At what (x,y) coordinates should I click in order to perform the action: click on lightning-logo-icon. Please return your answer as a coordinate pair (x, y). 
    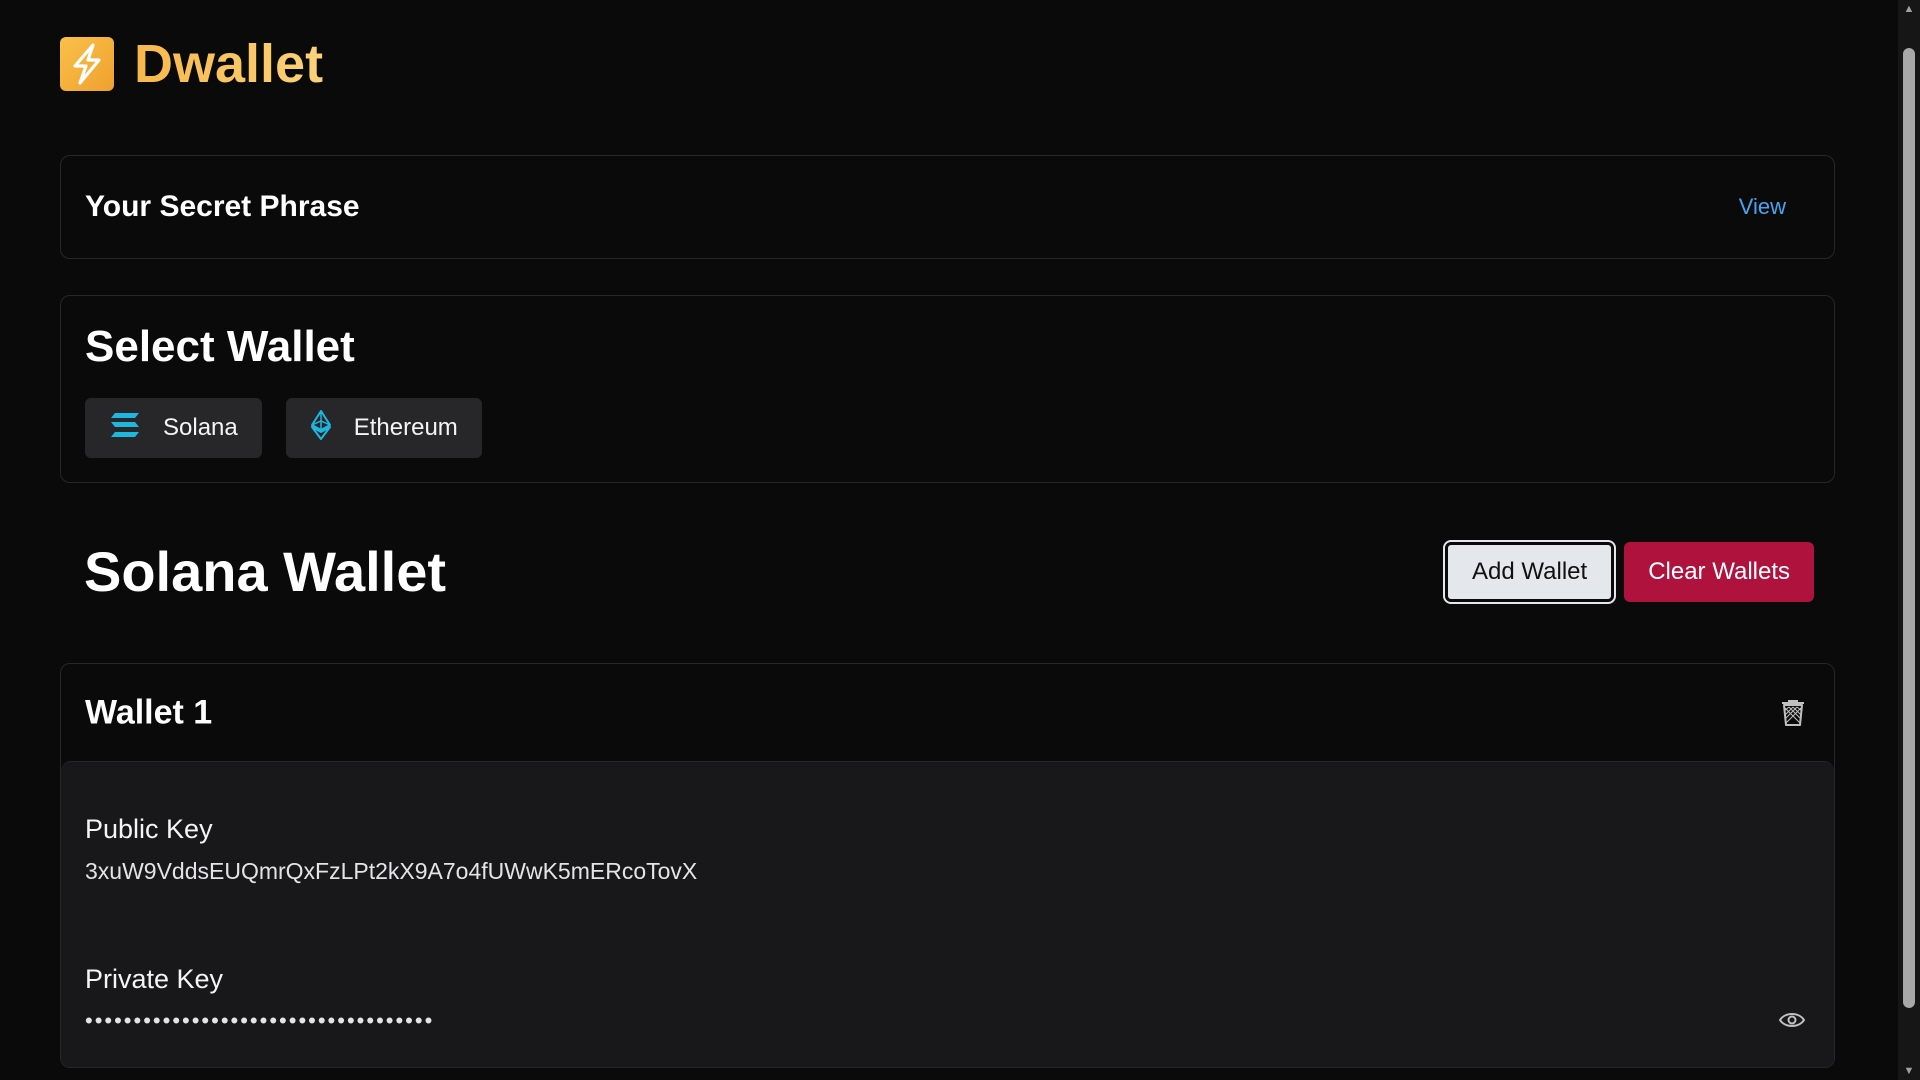
    Looking at the image, I should click on (87, 64).